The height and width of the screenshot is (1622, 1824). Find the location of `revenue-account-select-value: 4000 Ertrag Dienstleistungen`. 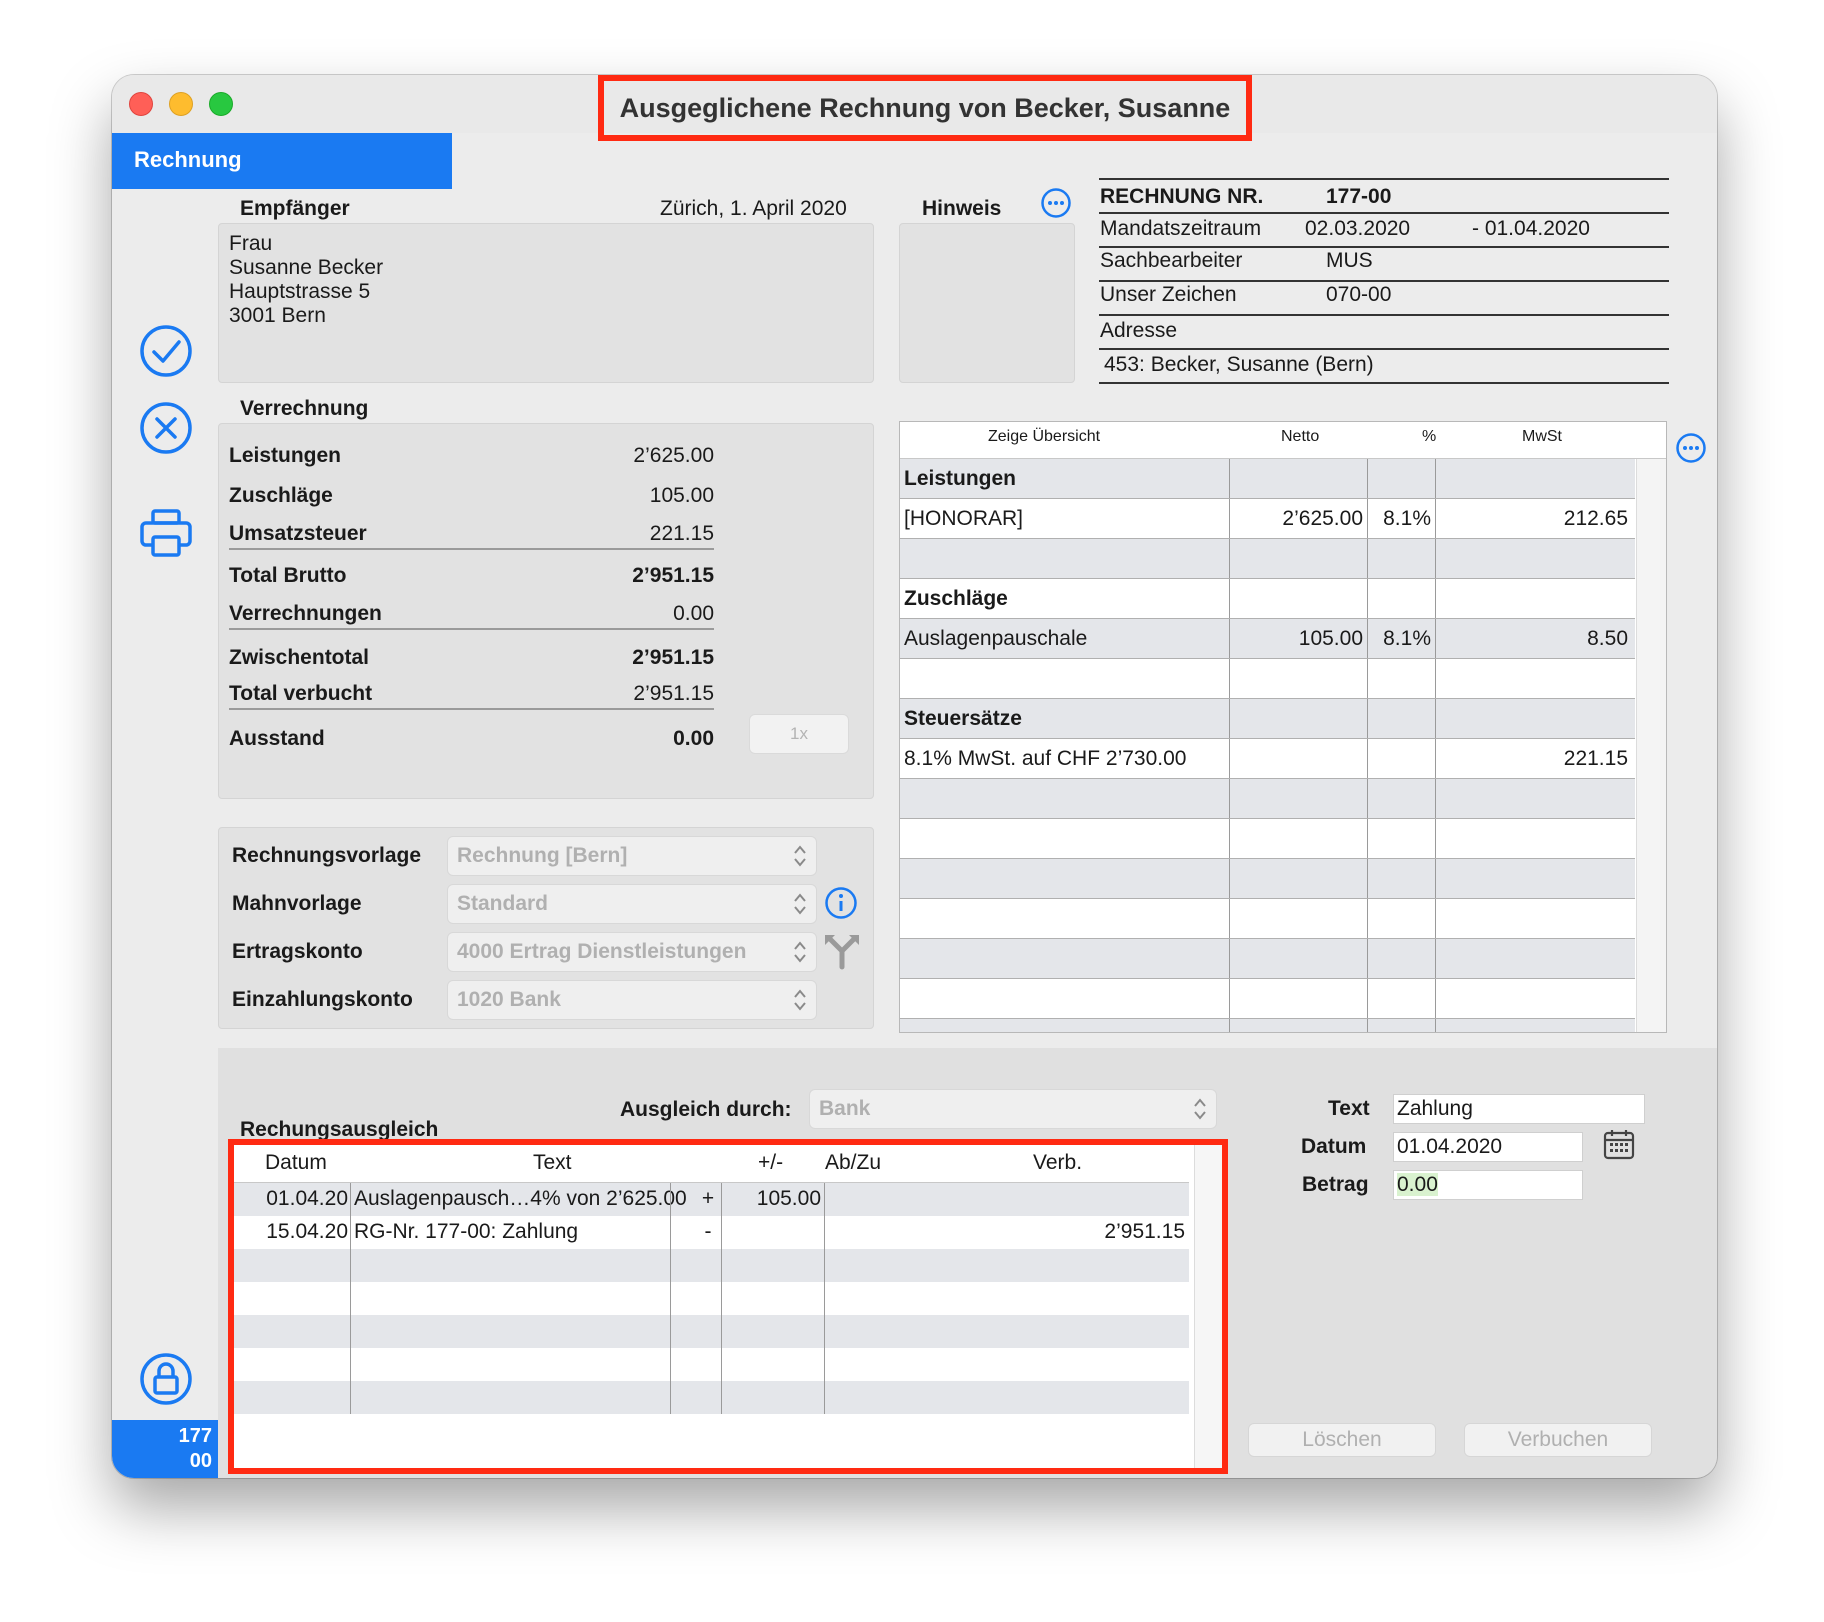

revenue-account-select-value: 4000 Ertrag Dienstleistungen is located at coordinates (602, 951).